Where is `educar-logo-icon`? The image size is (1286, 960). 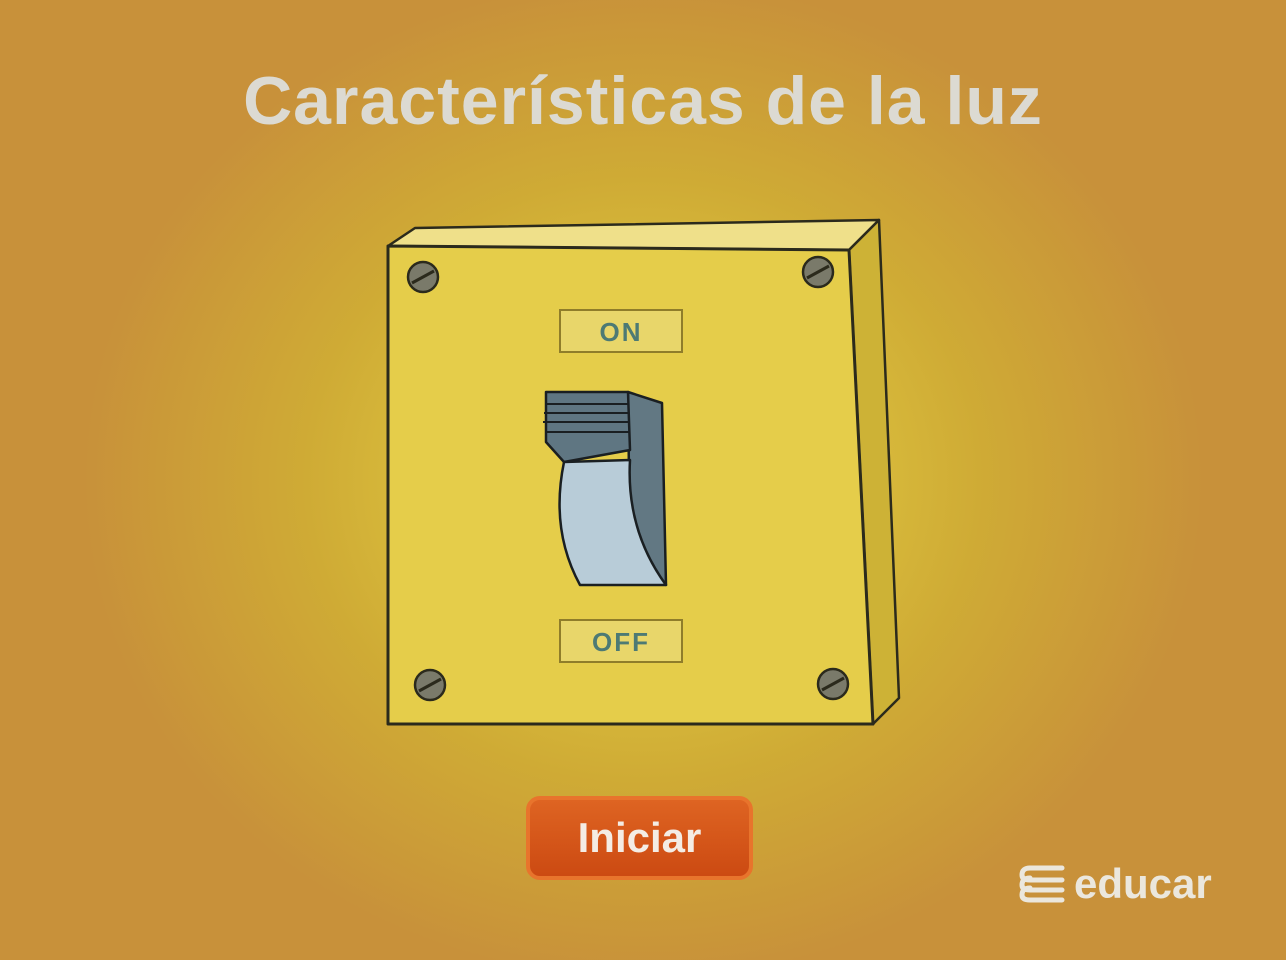
educar-logo-icon is located at coordinates (1042, 884).